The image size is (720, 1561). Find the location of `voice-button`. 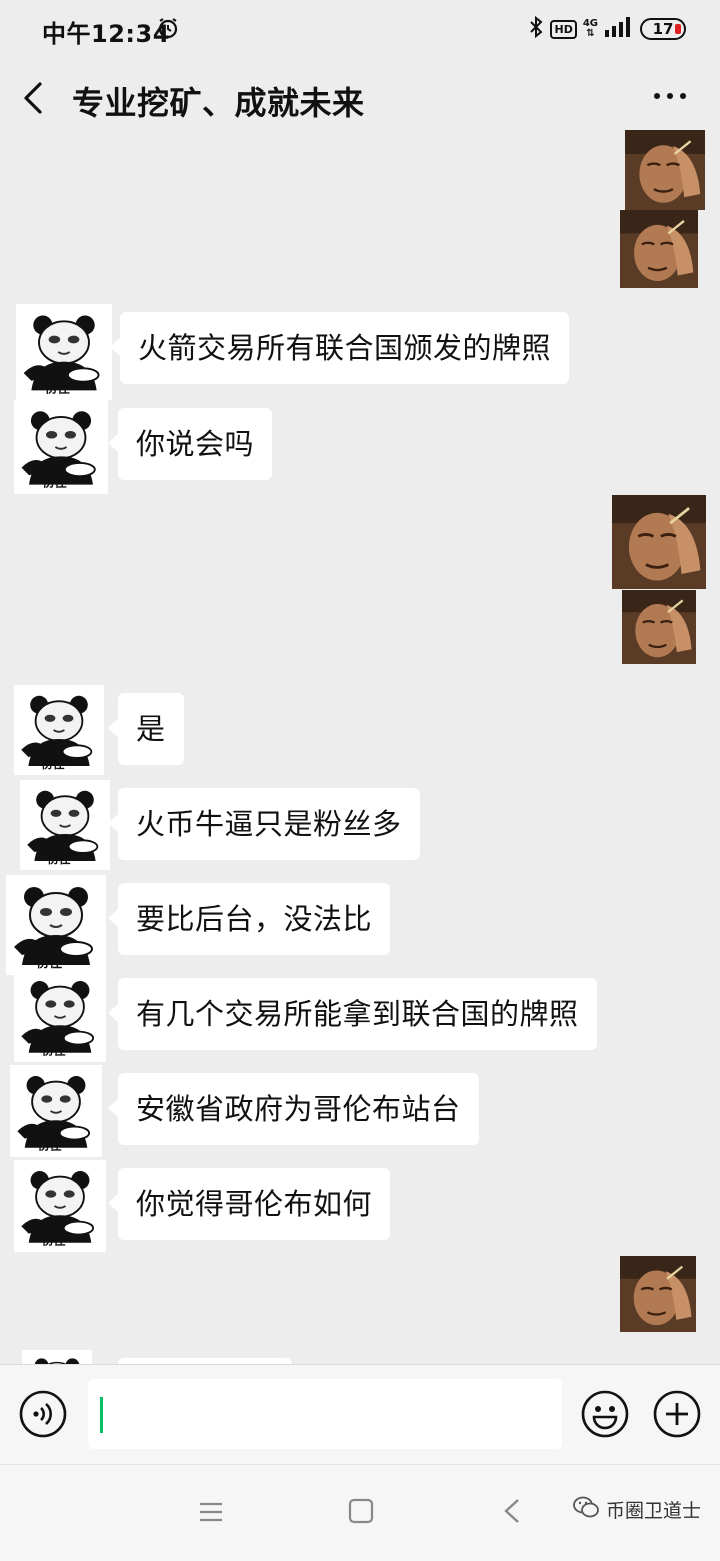

voice-button is located at coordinates (43, 1416).